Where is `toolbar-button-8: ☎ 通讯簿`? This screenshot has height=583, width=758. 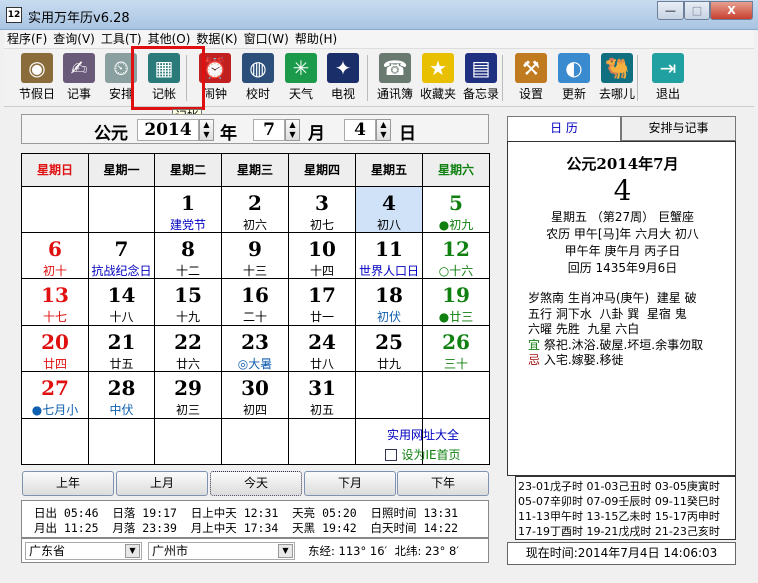
toolbar-button-8: ☎ 通讯簿 is located at coordinates (395, 77).